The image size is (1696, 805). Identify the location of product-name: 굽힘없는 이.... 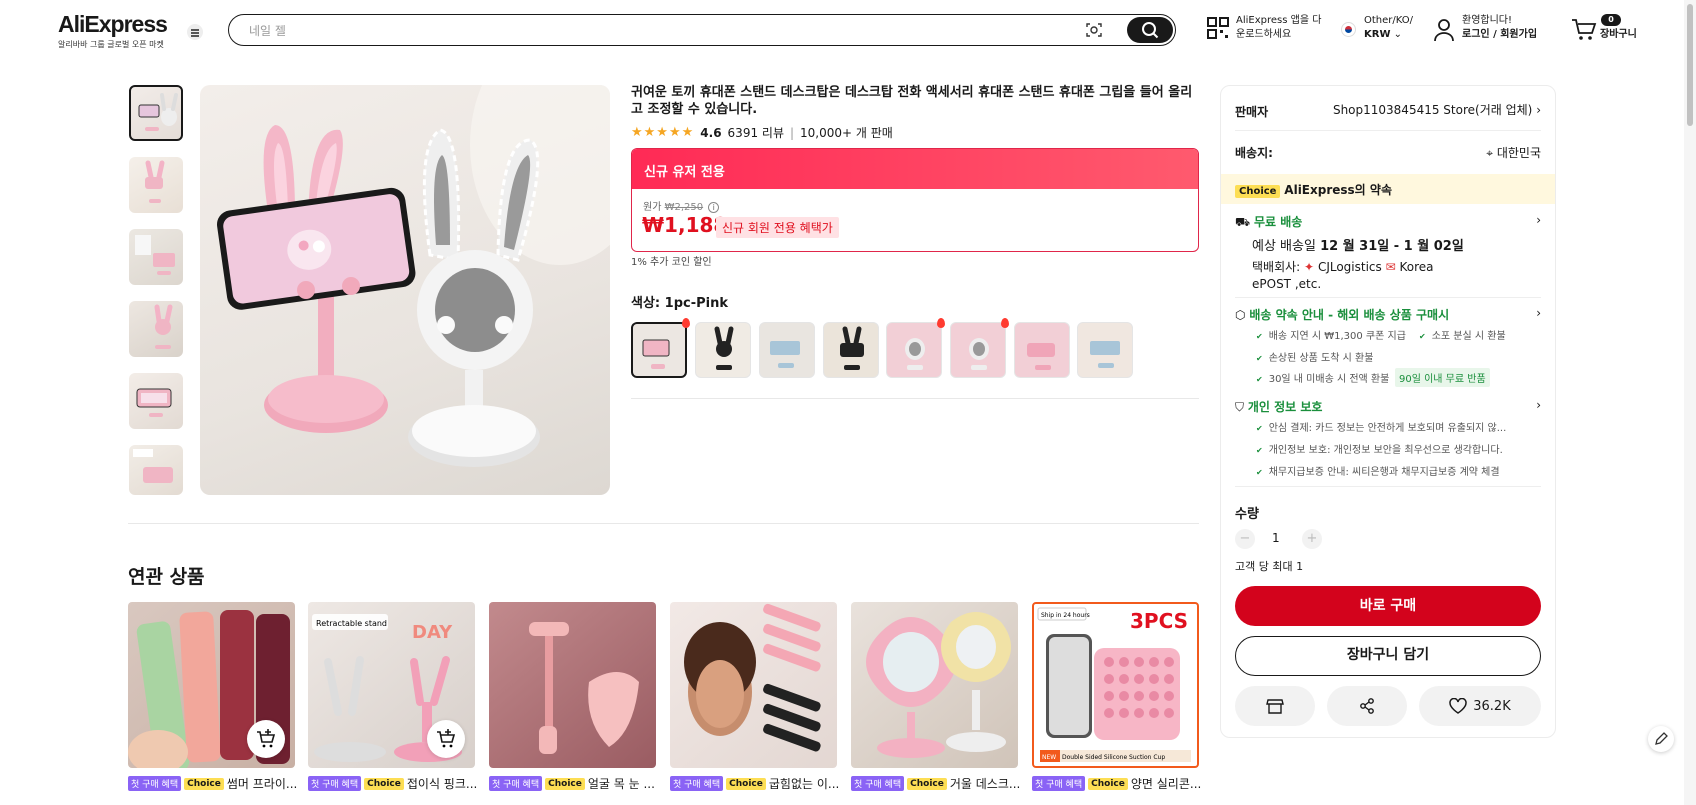
(804, 783).